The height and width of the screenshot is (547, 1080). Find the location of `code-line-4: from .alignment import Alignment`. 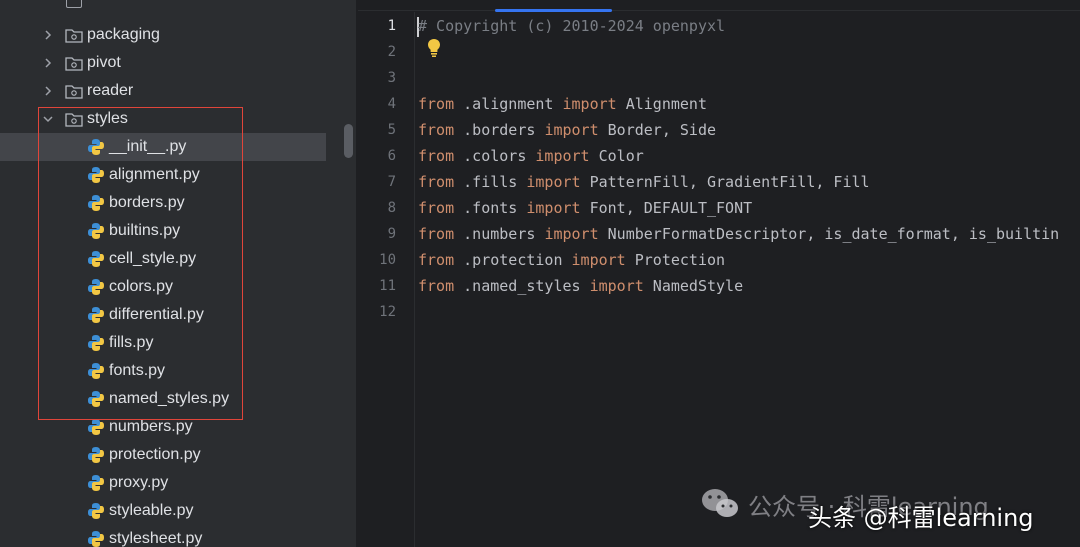

code-line-4: from .alignment import Alignment is located at coordinates (562, 104).